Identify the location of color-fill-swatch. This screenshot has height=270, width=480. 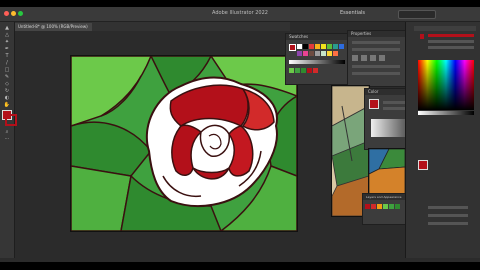
(374, 104).